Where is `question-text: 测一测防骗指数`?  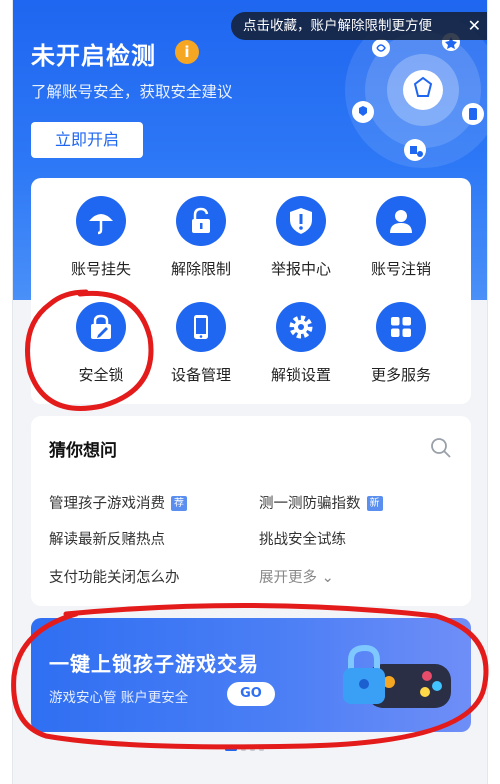
question-text: 测一测防骗指数 is located at coordinates (310, 504).